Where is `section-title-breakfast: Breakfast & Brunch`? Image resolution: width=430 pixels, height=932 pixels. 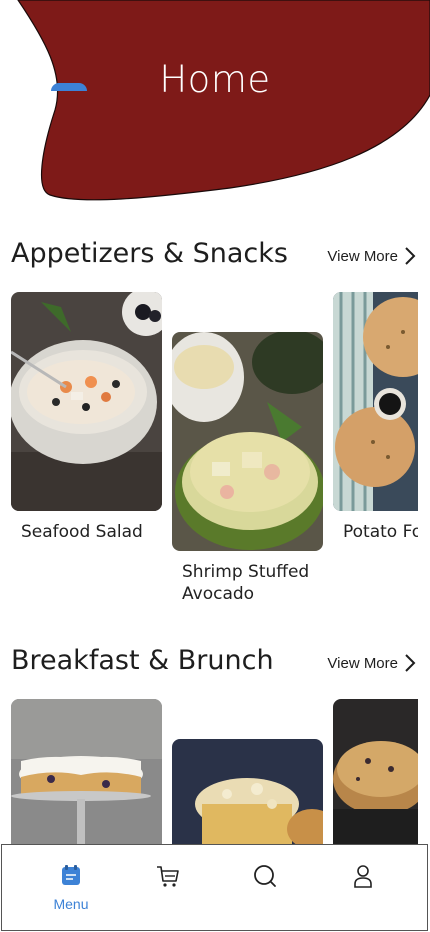 section-title-breakfast: Breakfast & Brunch is located at coordinates (142, 660).